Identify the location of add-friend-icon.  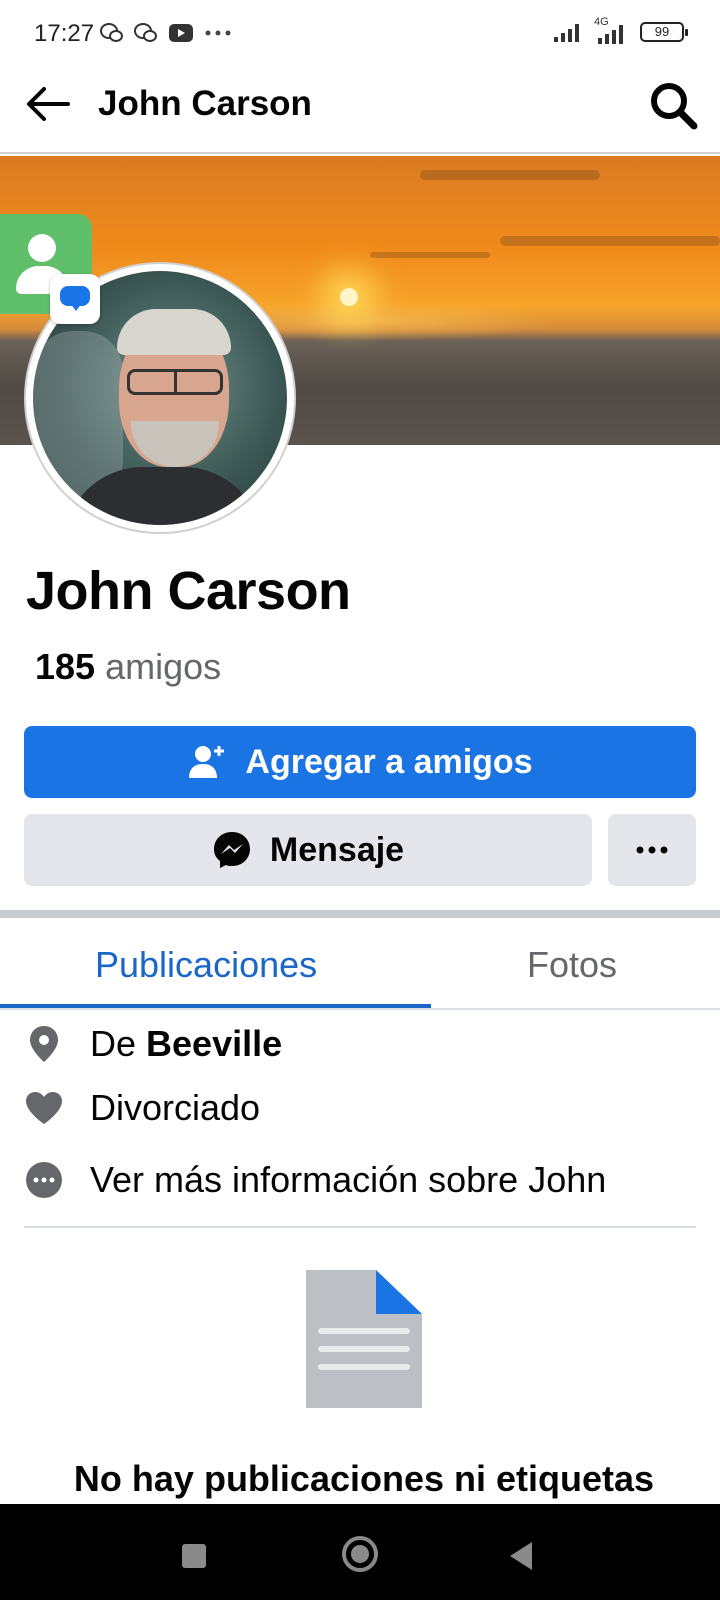
(207, 762).